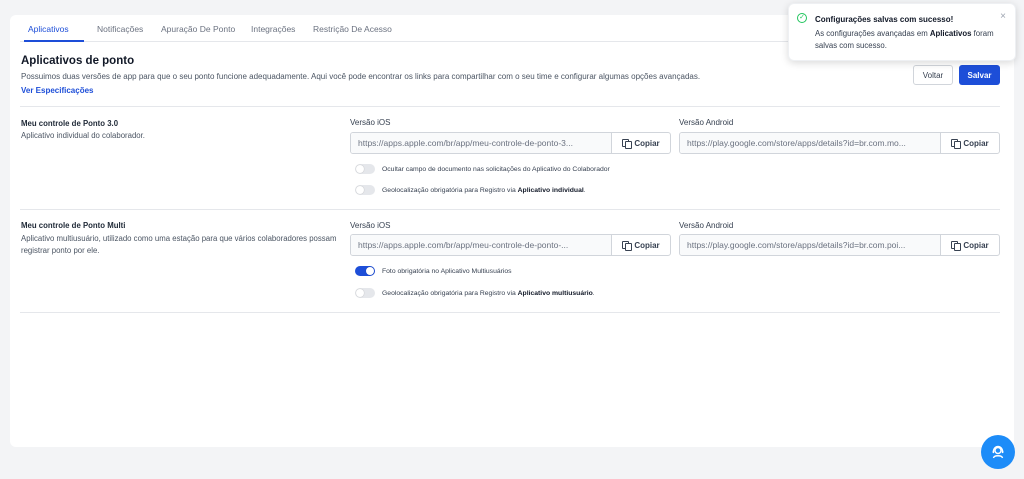 The image size is (1024, 479). Describe the element at coordinates (273, 29) in the screenshot. I see `tab-integracoes: Integrações` at that location.